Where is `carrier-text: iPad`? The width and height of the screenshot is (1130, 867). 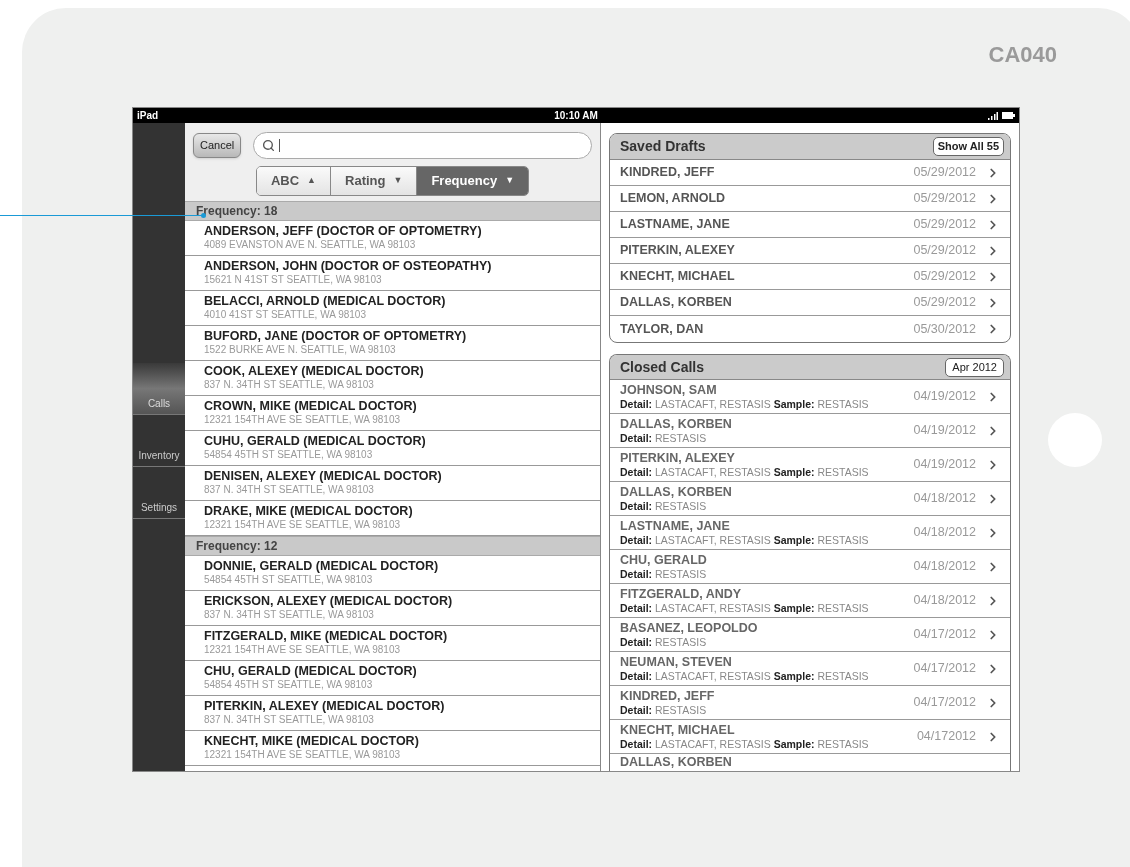
carrier-text: iPad is located at coordinates (148, 116).